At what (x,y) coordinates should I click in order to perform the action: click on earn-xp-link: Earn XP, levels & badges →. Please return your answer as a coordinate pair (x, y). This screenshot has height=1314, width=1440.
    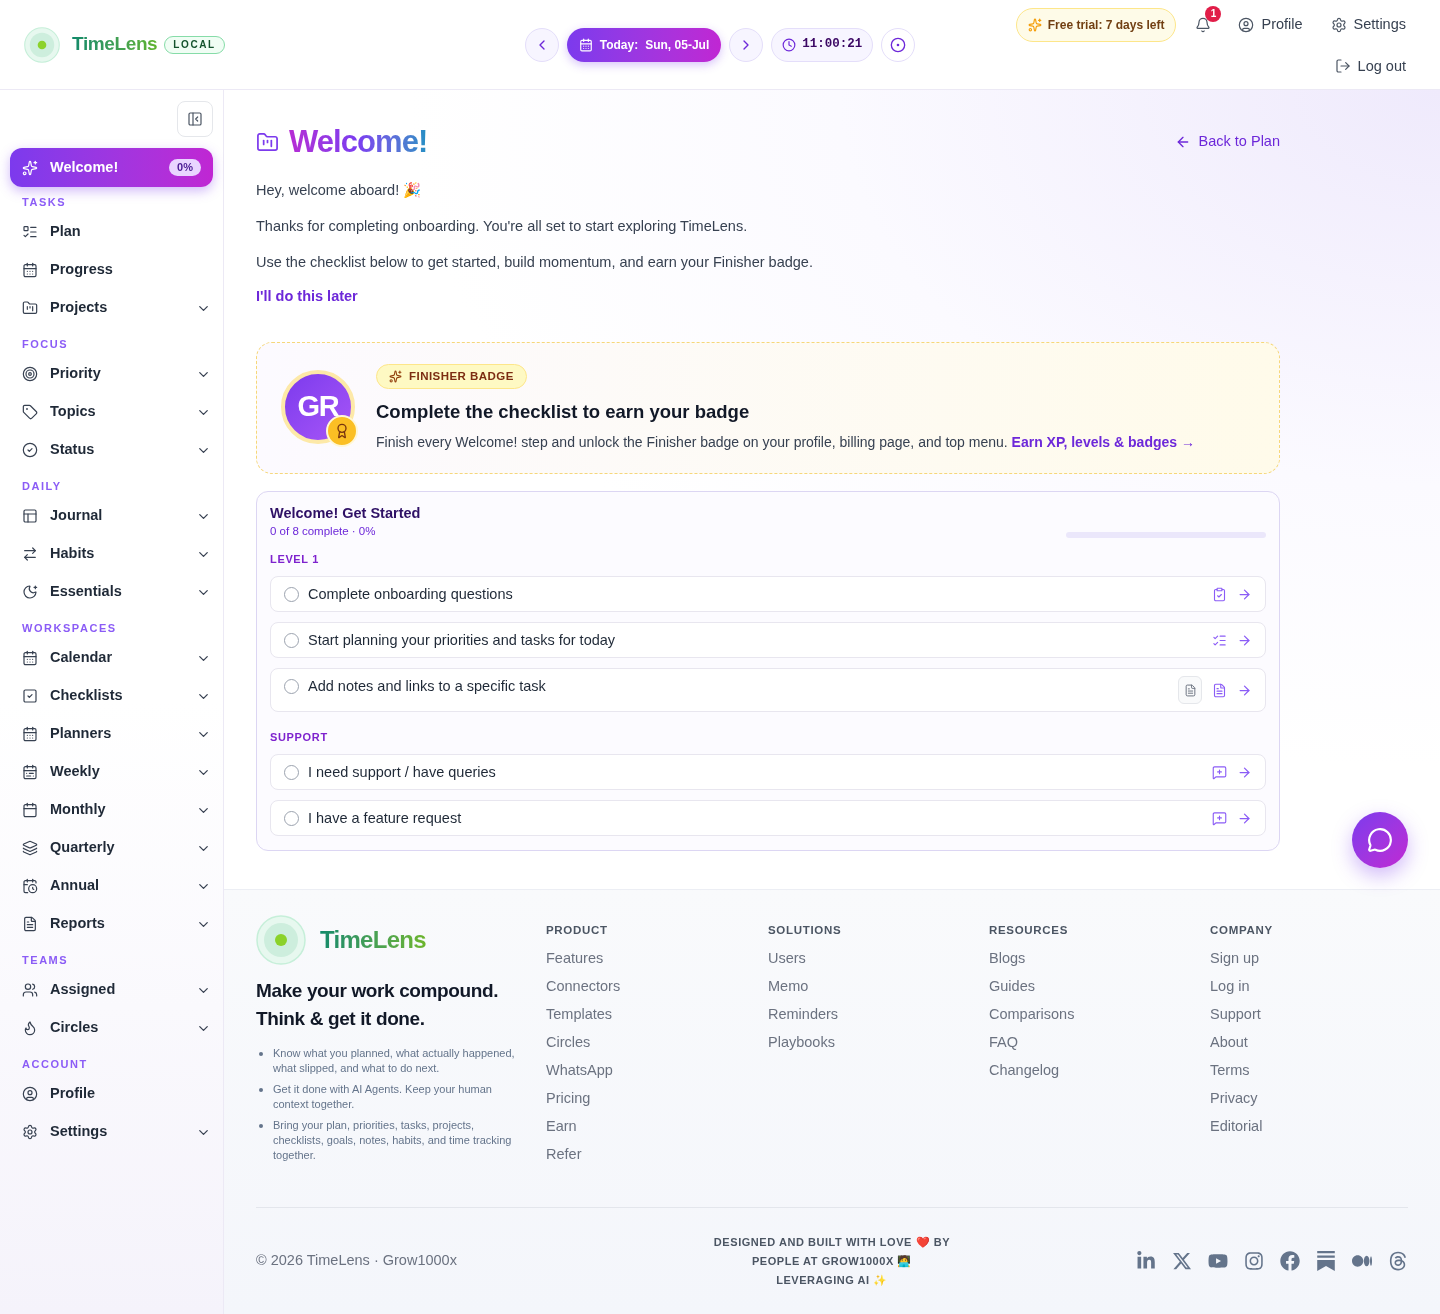
    Looking at the image, I should click on (1103, 442).